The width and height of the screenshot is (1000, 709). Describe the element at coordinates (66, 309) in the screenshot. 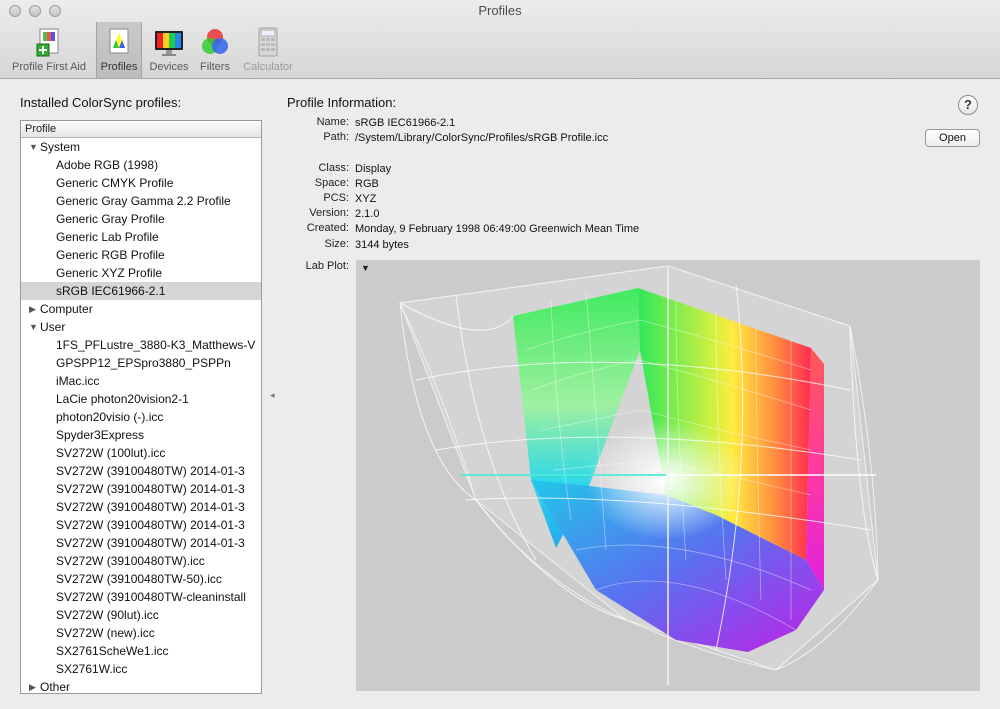

I see `profile-row-label: Computer` at that location.